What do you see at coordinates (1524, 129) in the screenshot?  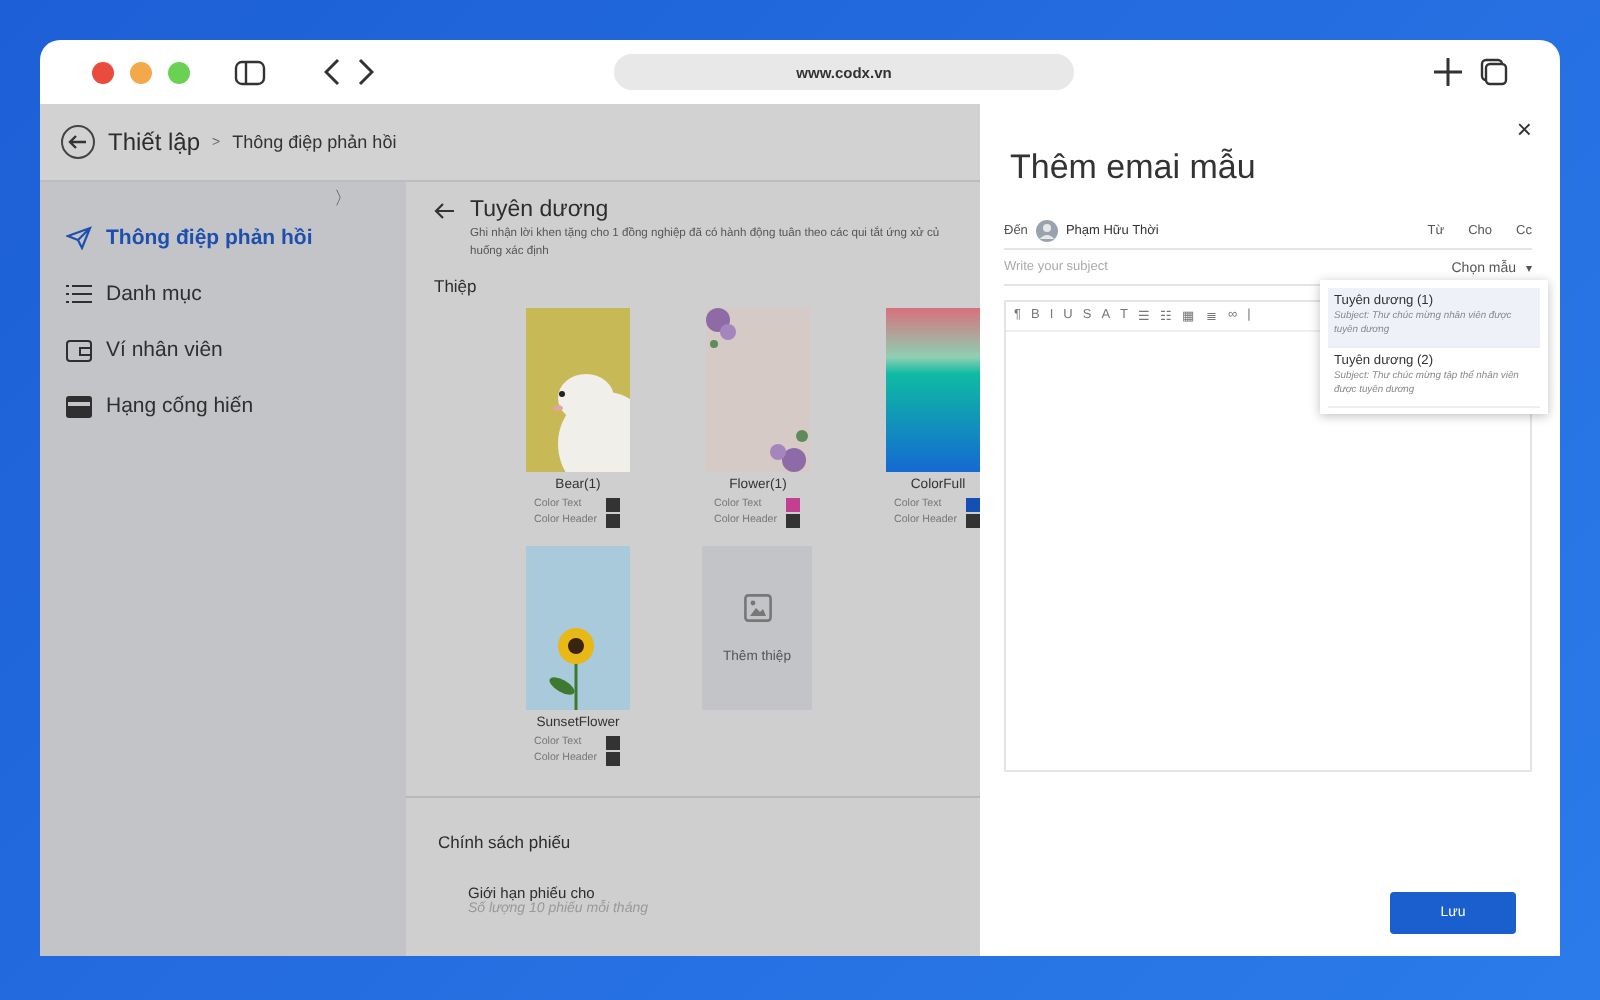 I see `close-button: ×` at bounding box center [1524, 129].